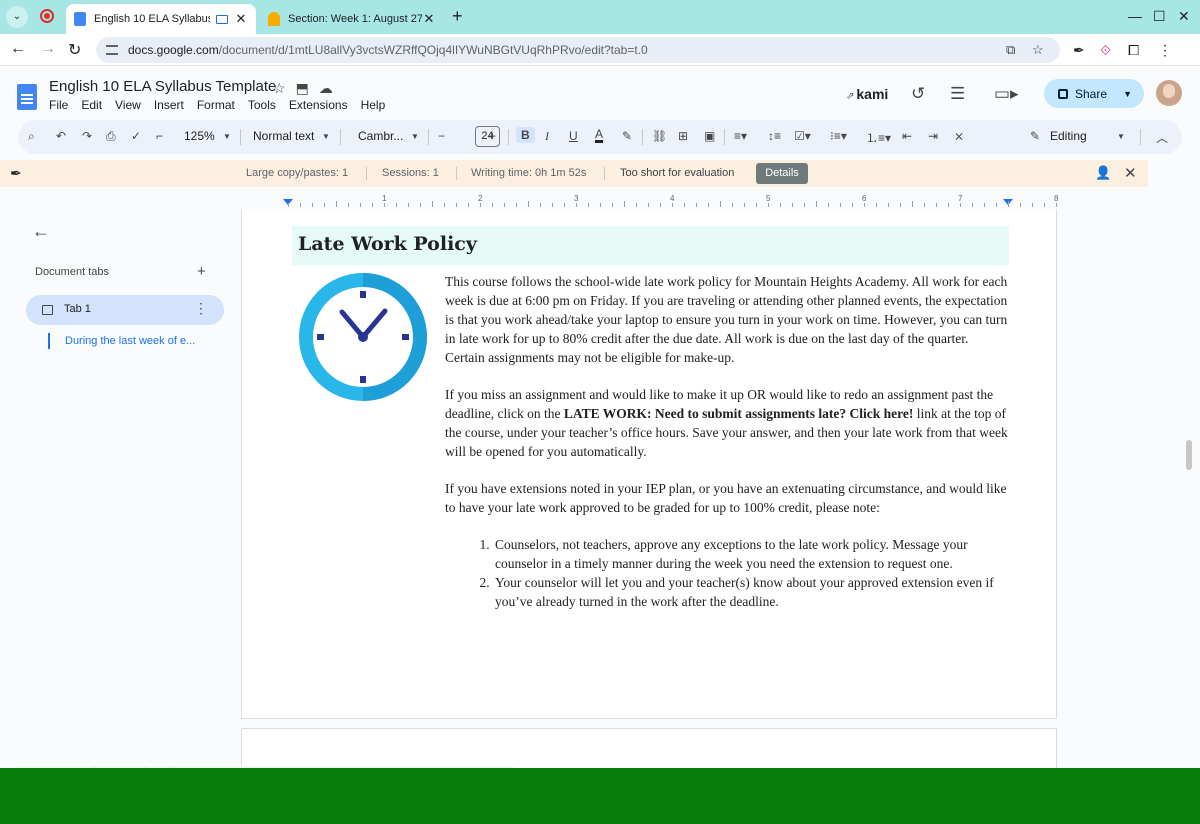 This screenshot has height=824, width=1200. Describe the element at coordinates (492, 136) in the screenshot. I see `increase-font-size-button: +` at that location.